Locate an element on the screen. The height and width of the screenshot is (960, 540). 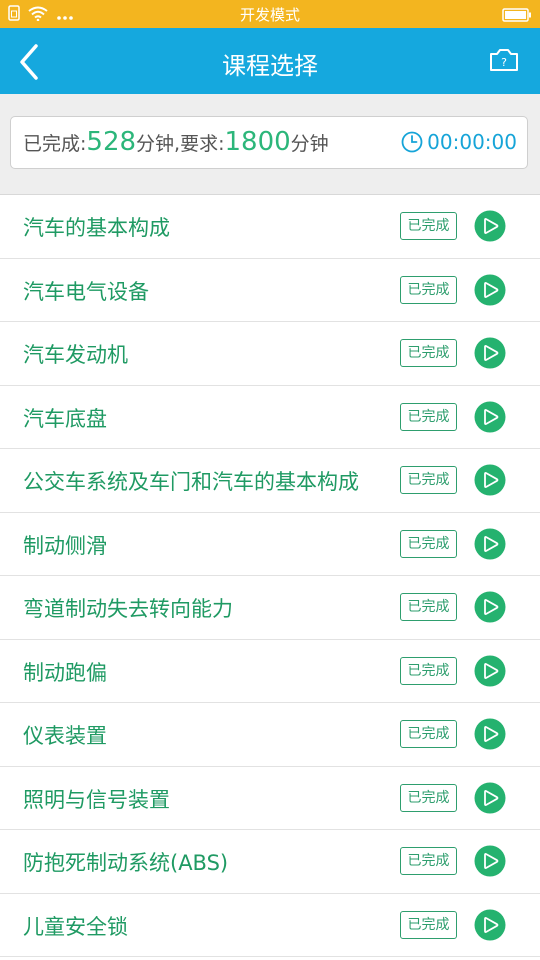
course-row: 制动侧滑 已完成 is located at coordinates (270, 544).